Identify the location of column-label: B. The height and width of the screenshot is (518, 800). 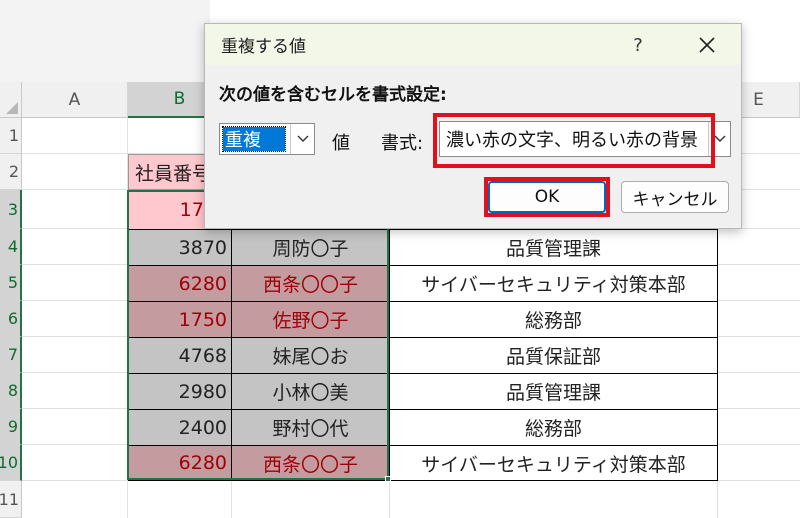
(179, 99).